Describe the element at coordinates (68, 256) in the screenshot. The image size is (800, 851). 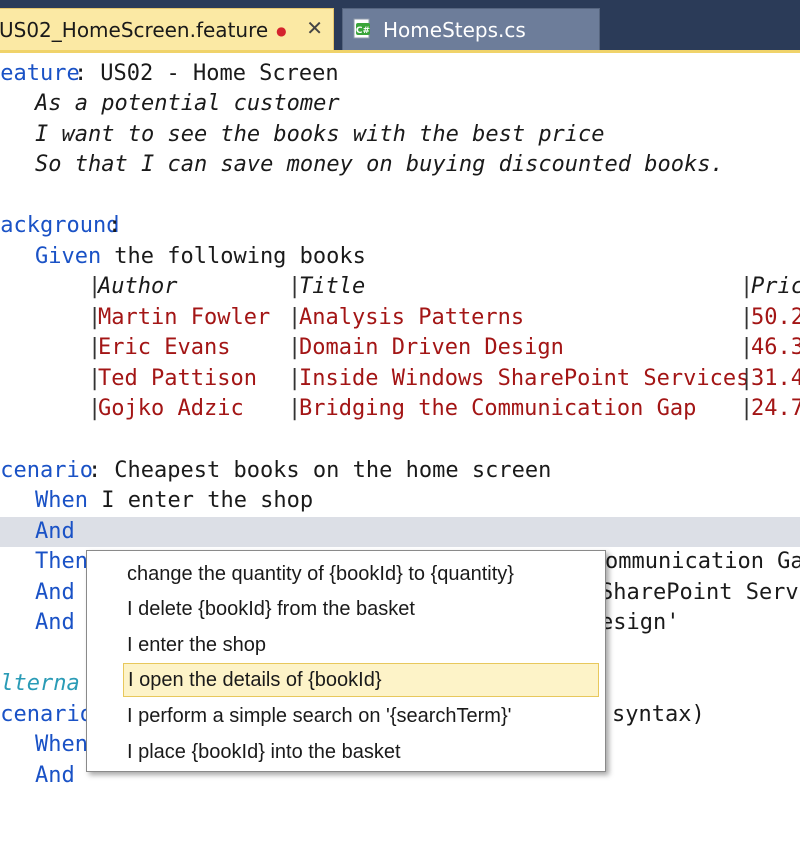
I see `keyword-given: Given` at that location.